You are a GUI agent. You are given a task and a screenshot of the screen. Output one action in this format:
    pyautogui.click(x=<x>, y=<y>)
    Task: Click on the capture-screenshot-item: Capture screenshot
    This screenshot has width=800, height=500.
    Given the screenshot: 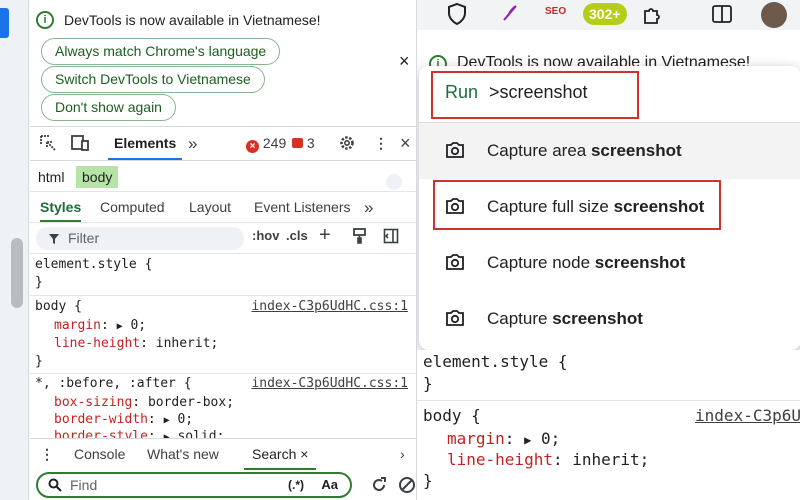 What is the action you would take?
    pyautogui.click(x=609, y=319)
    